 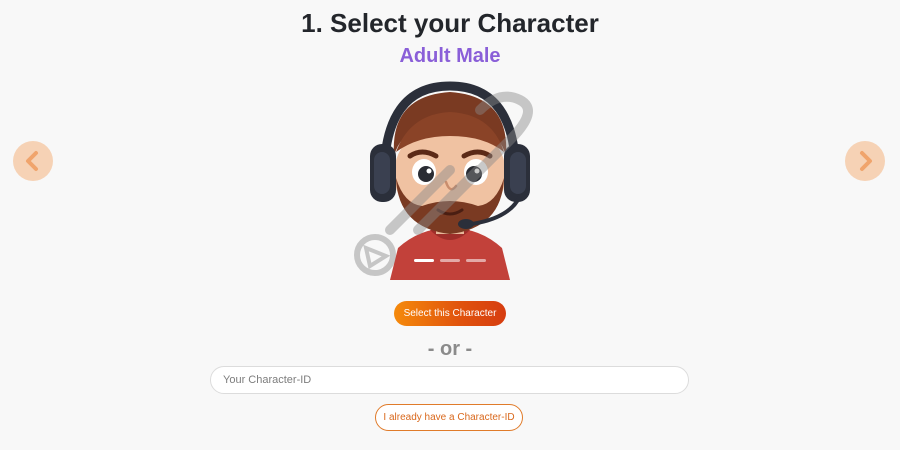 What do you see at coordinates (450, 313) in the screenshot?
I see `select-character-button: Select this Character` at bounding box center [450, 313].